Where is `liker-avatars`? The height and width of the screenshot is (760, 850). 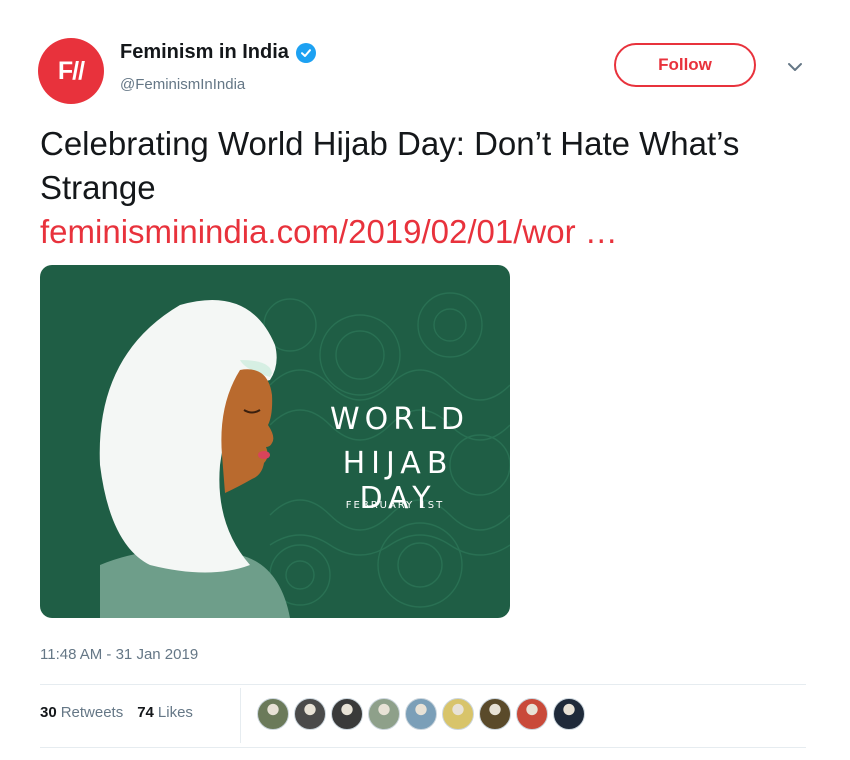
liker-avatars is located at coordinates (423, 714).